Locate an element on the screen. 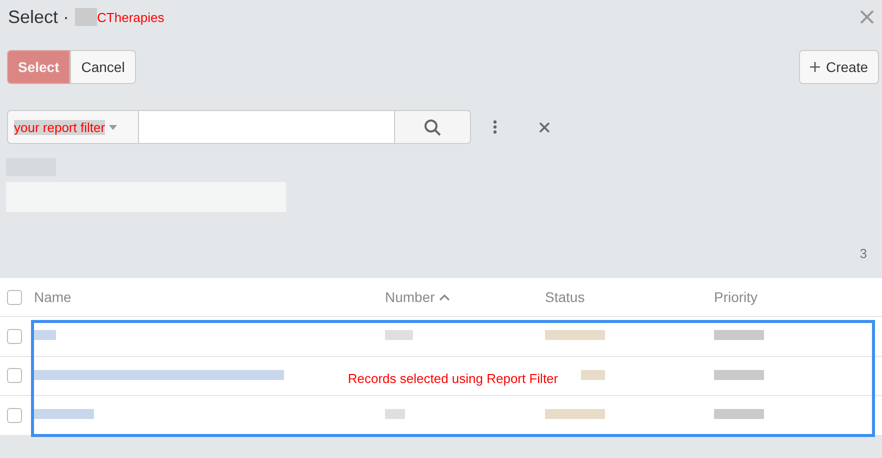  search-icon is located at coordinates (432, 127).